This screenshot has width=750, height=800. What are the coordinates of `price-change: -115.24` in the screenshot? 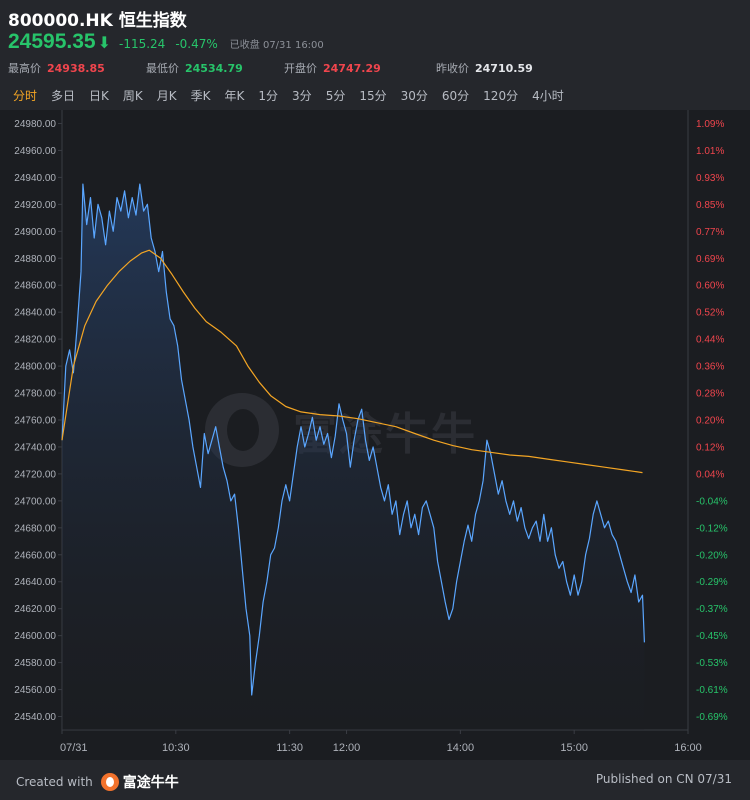 It's located at (142, 44).